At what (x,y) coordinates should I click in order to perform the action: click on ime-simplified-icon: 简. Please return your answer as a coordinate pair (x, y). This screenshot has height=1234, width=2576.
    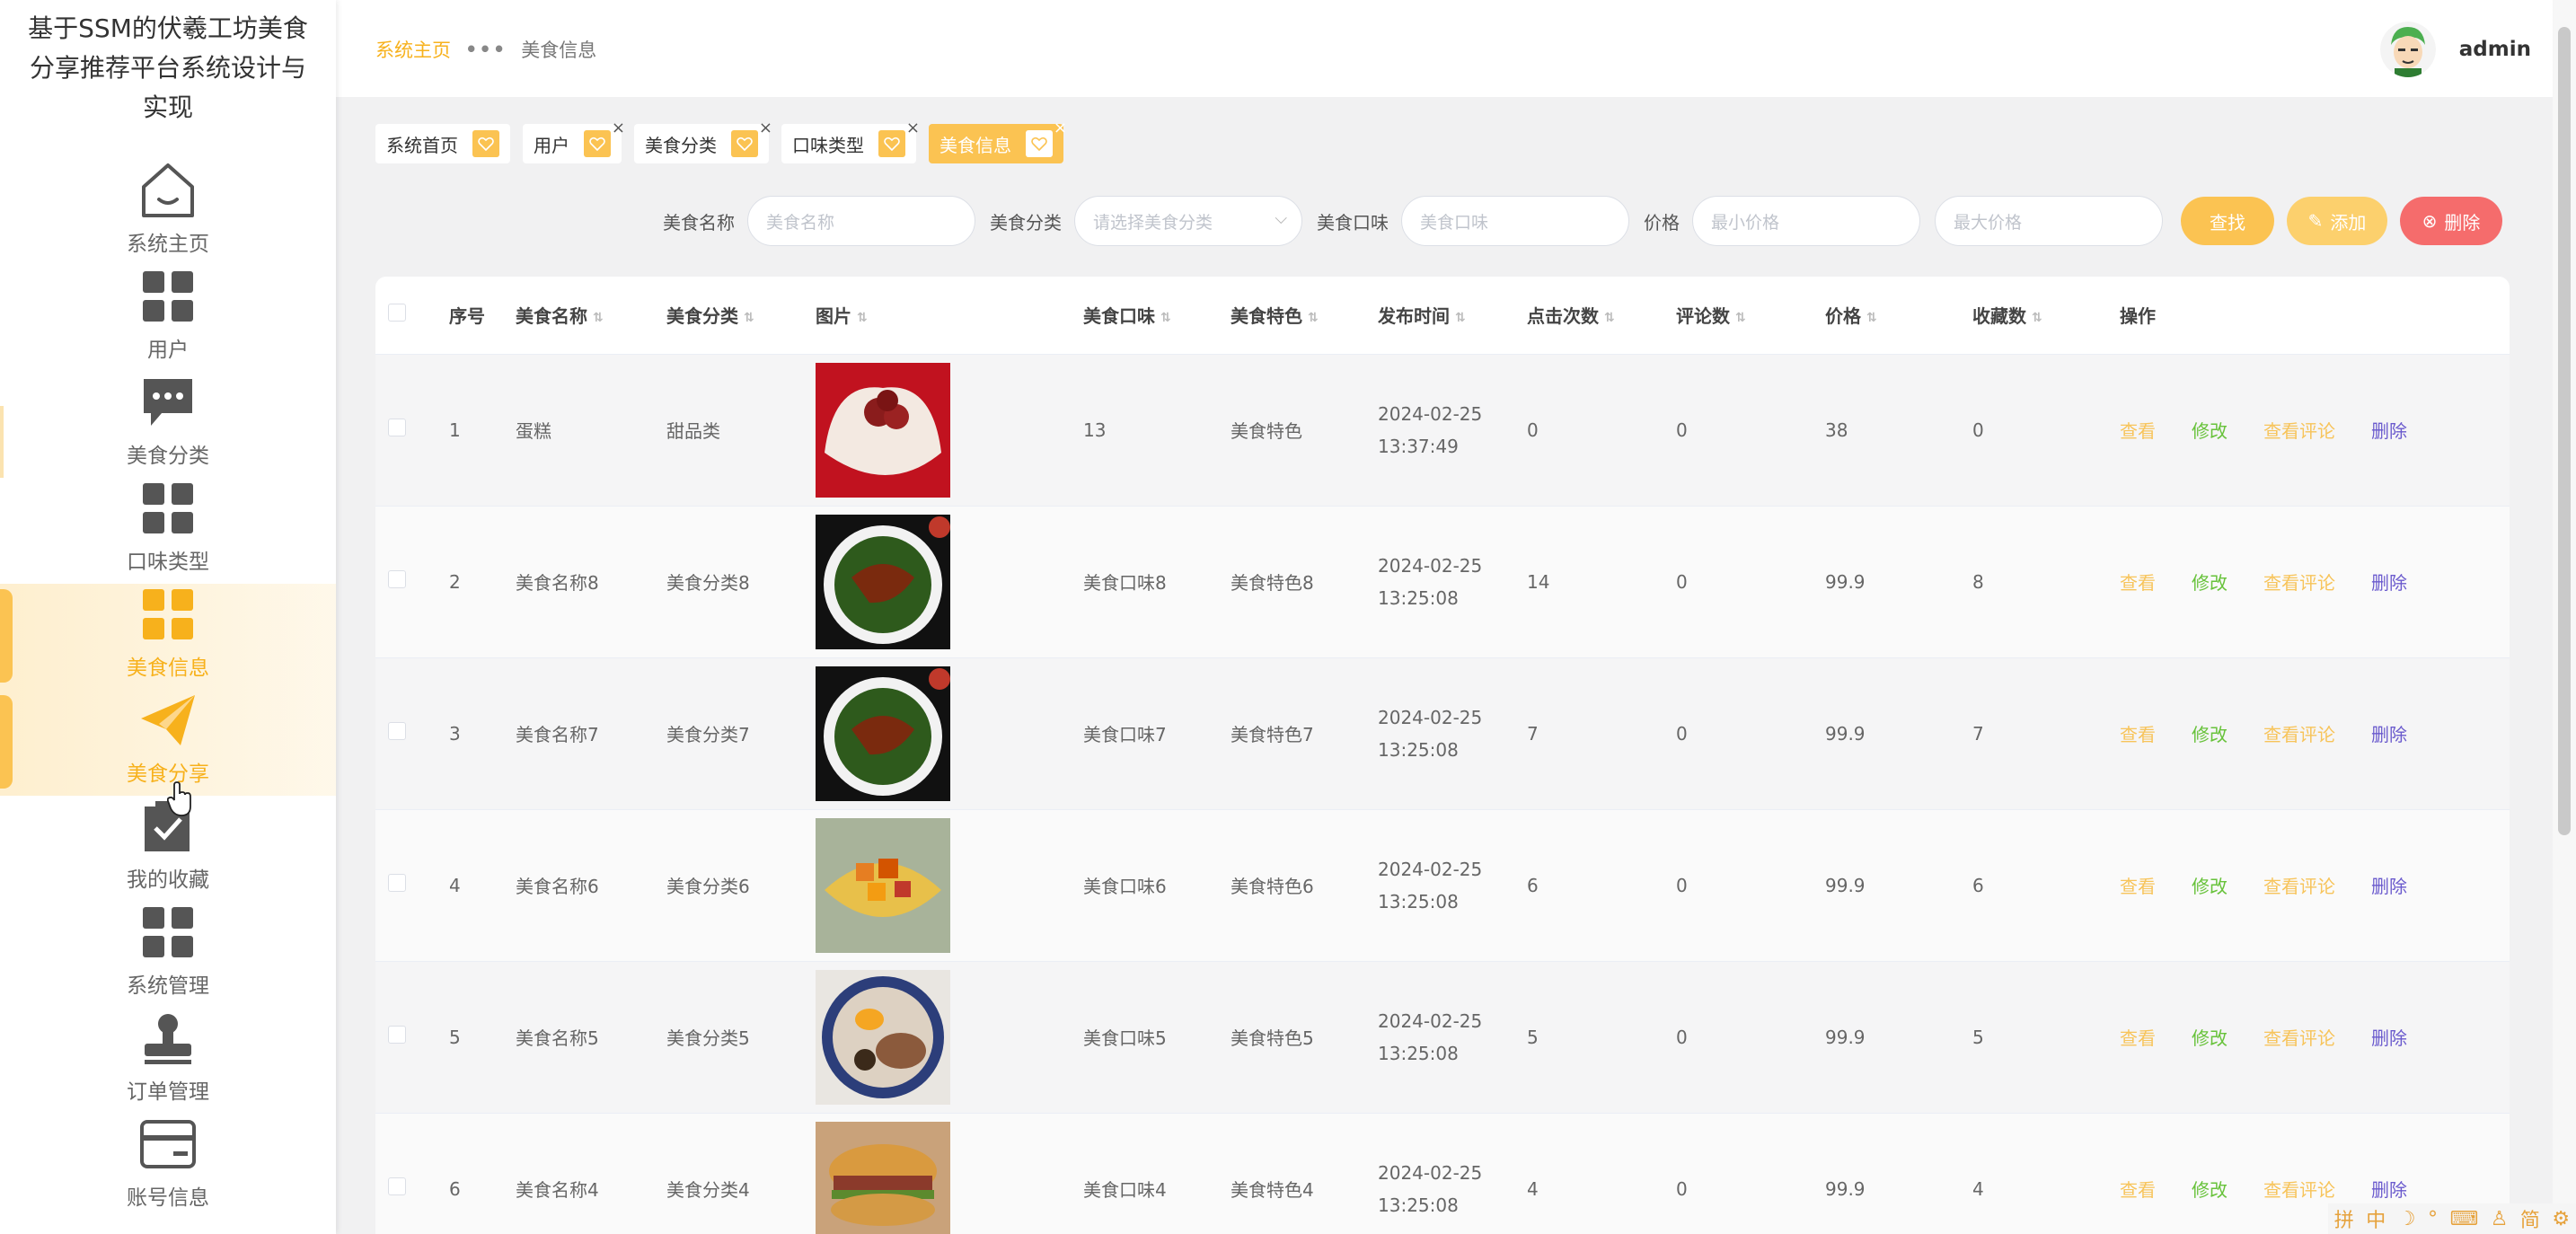
    Looking at the image, I should click on (2530, 1218).